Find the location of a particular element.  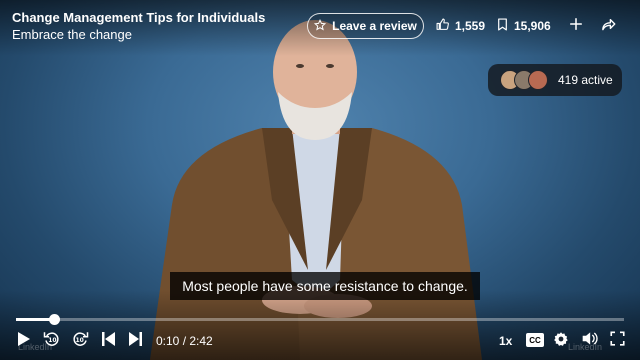

video-progress-bar is located at coordinates (320, 319).